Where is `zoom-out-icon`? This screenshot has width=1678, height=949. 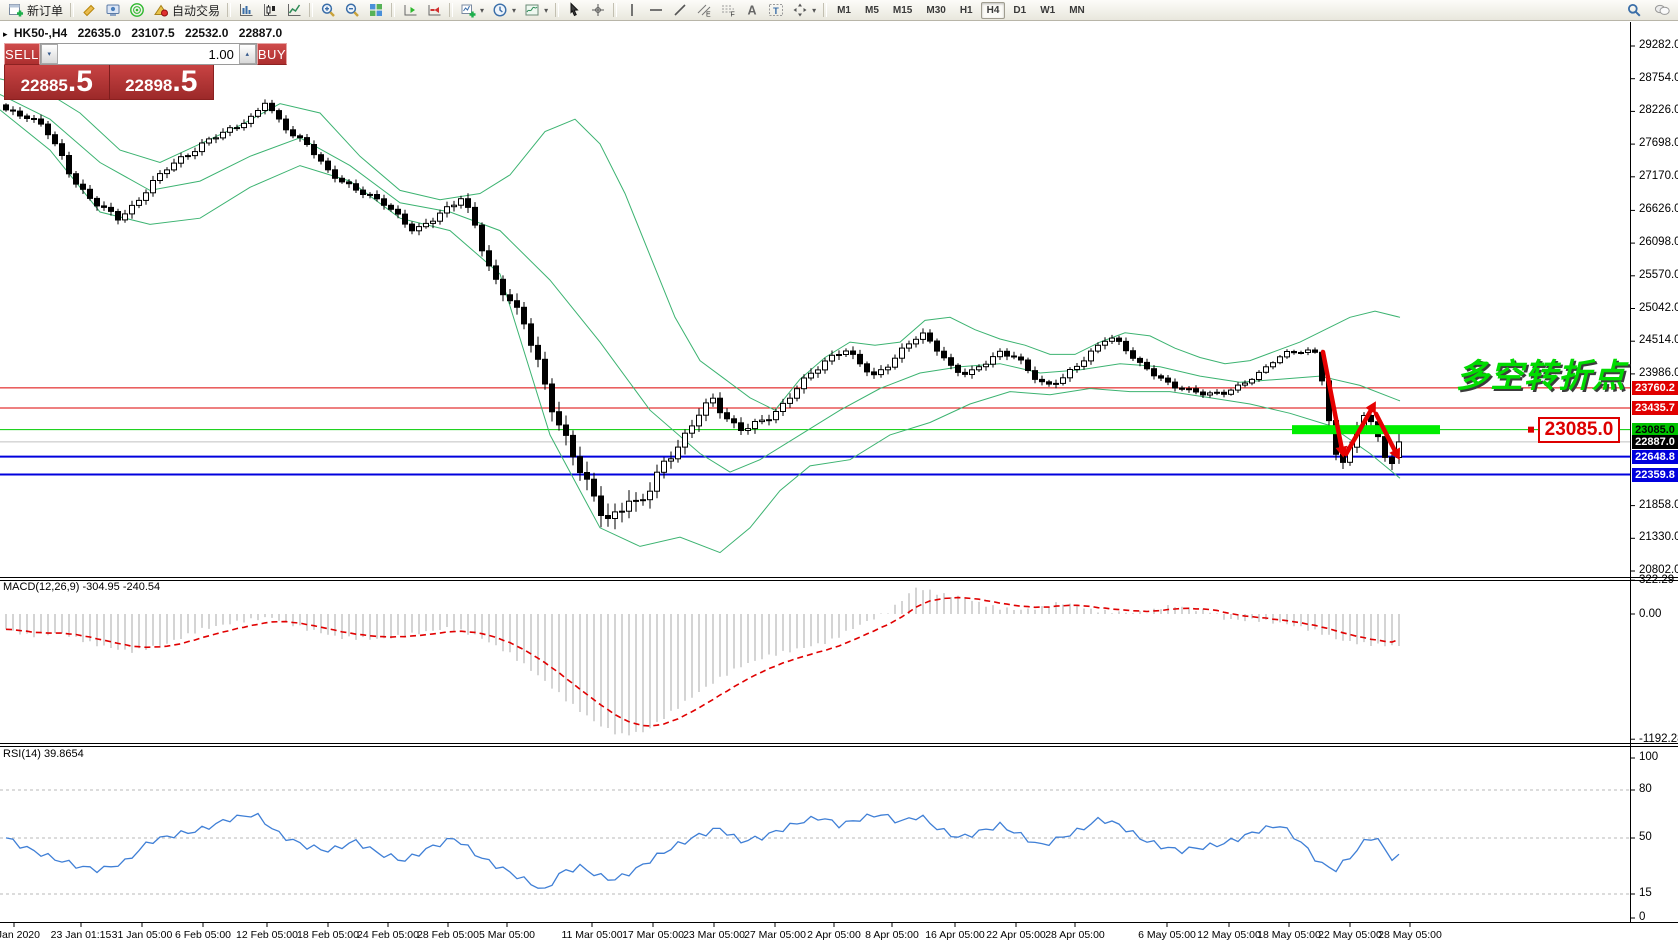 zoom-out-icon is located at coordinates (352, 10).